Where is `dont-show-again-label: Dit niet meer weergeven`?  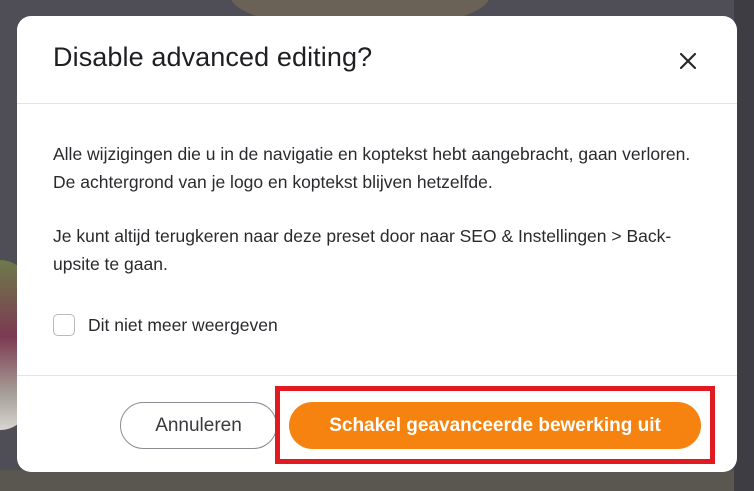
dont-show-again-label: Dit niet meer weergeven is located at coordinates (183, 324).